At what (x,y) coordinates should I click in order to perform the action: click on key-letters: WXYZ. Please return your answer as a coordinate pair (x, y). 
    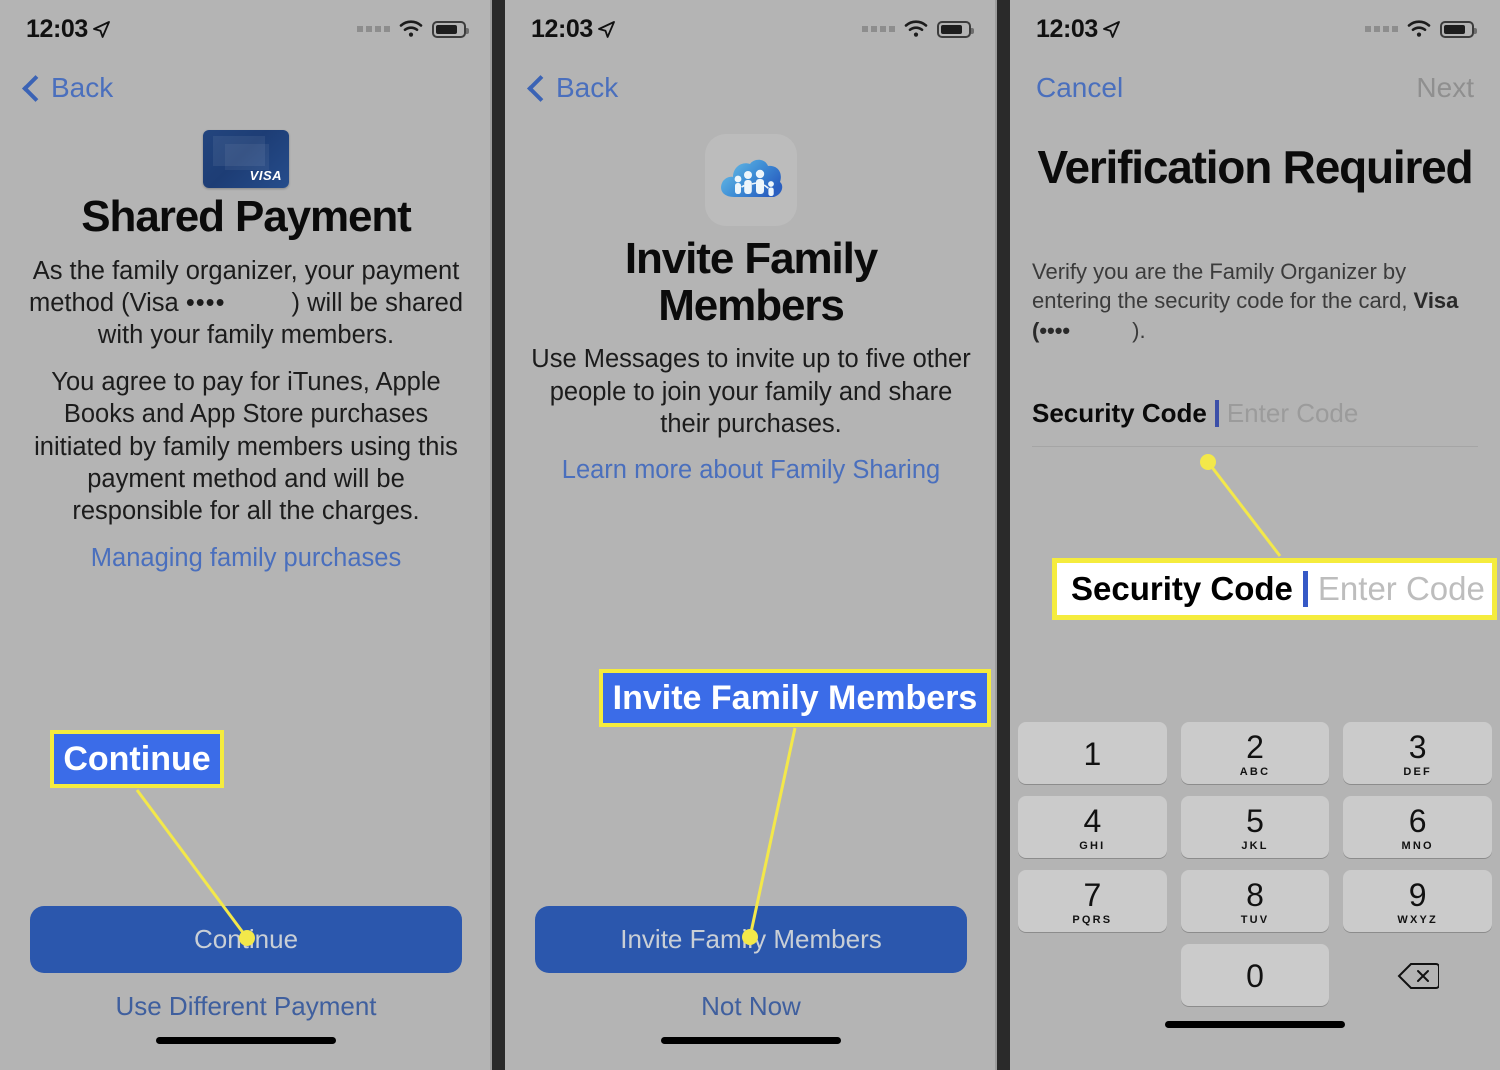
    Looking at the image, I should click on (1417, 919).